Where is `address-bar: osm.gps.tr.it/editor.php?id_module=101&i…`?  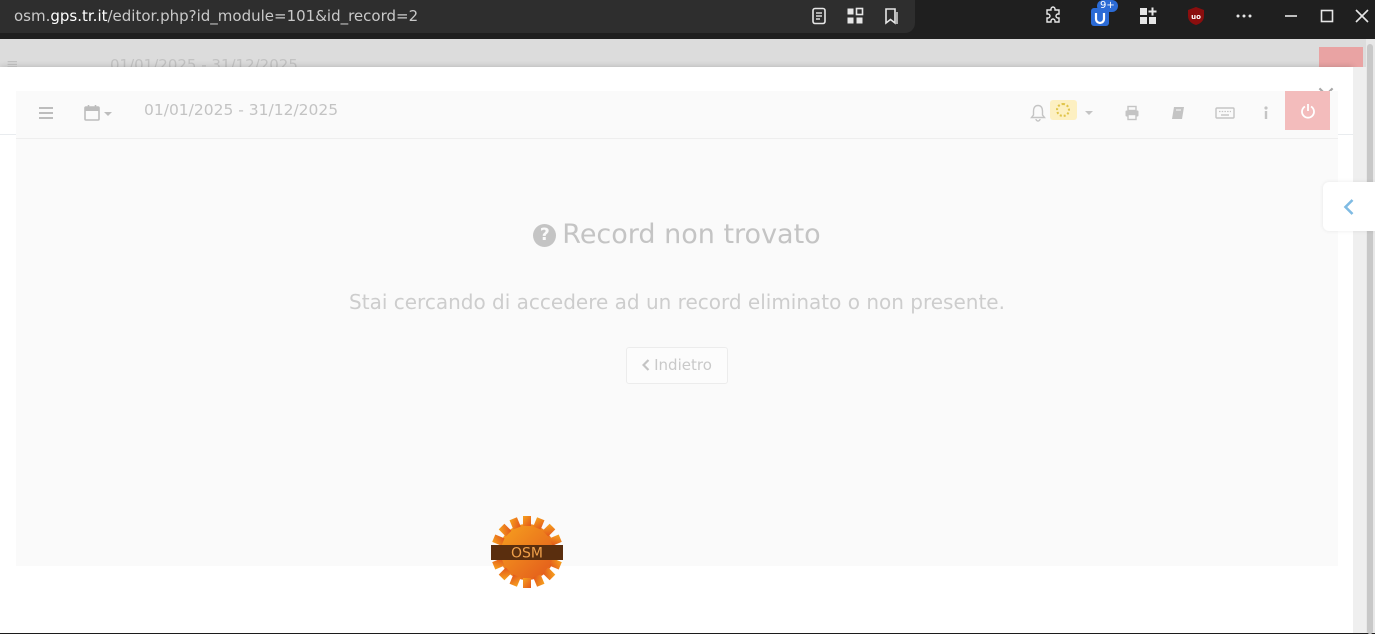
address-bar: osm.gps.tr.it/editor.php?id_module=101&i… is located at coordinates (457, 16).